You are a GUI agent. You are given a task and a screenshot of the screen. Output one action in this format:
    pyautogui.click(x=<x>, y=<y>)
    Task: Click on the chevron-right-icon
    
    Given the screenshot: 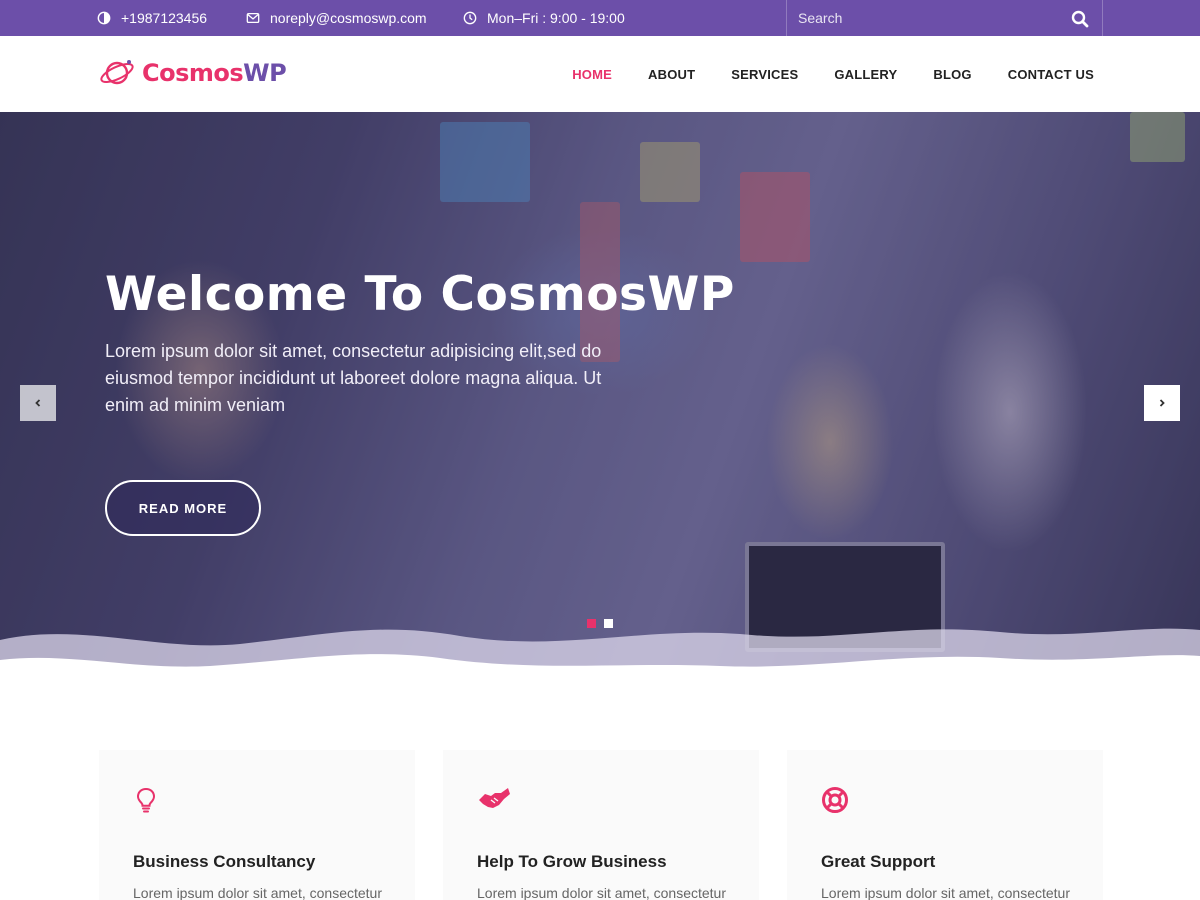 What is the action you would take?
    pyautogui.click(x=1162, y=403)
    